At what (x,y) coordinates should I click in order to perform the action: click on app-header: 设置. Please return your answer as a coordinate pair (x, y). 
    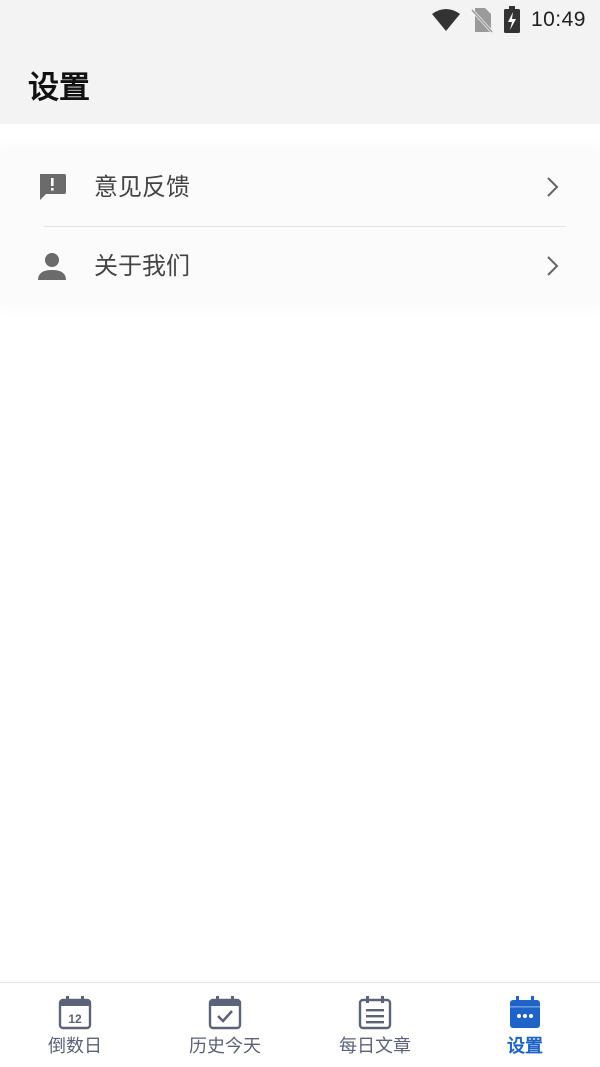
    Looking at the image, I should click on (300, 82).